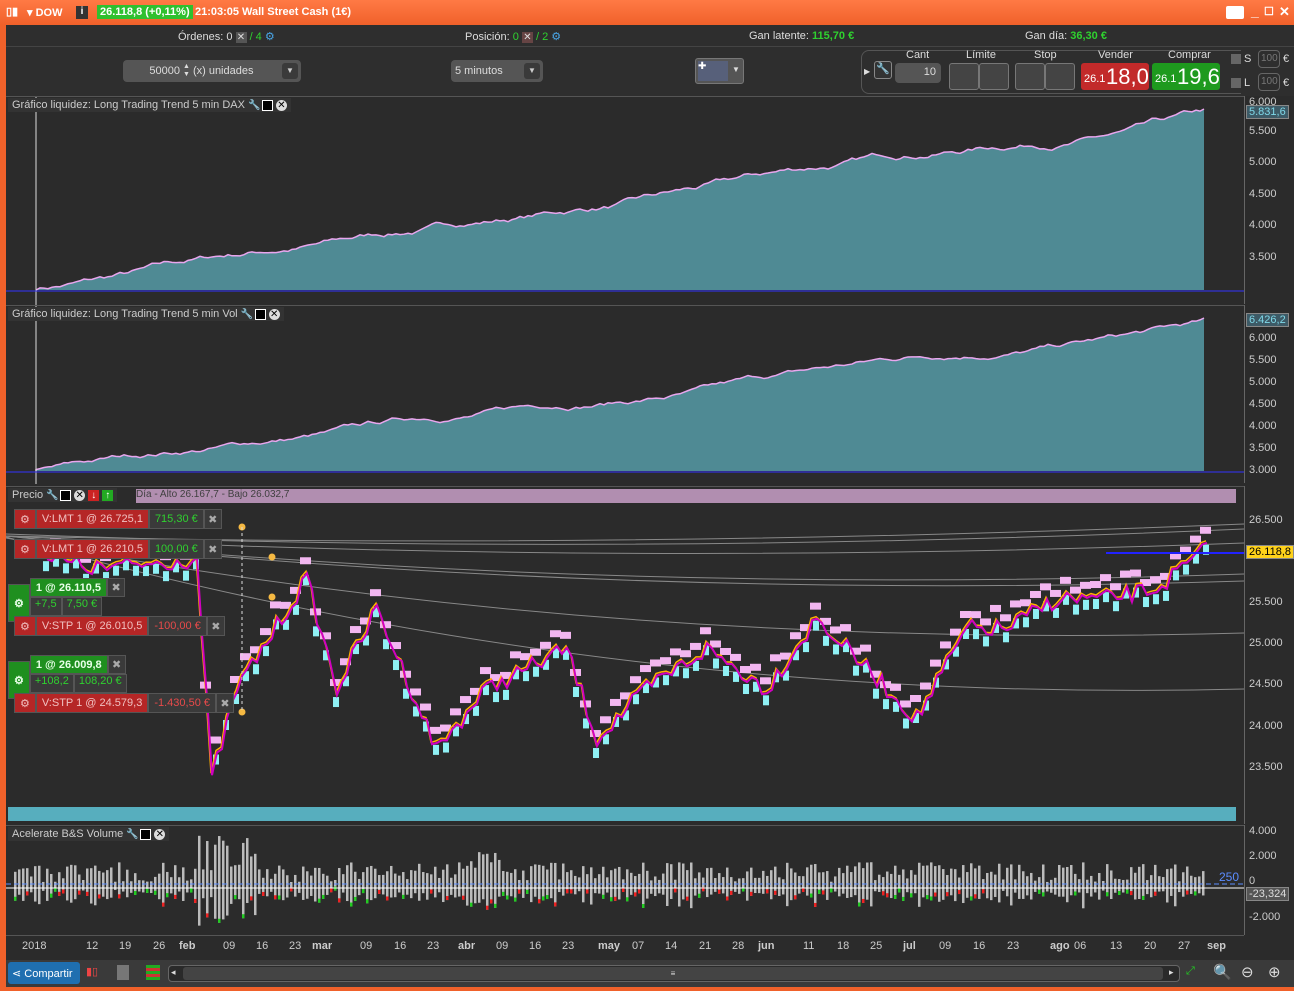 This screenshot has width=1294, height=991. What do you see at coordinates (92, 971) in the screenshot?
I see `chart-type-icon: ▮▯` at bounding box center [92, 971].